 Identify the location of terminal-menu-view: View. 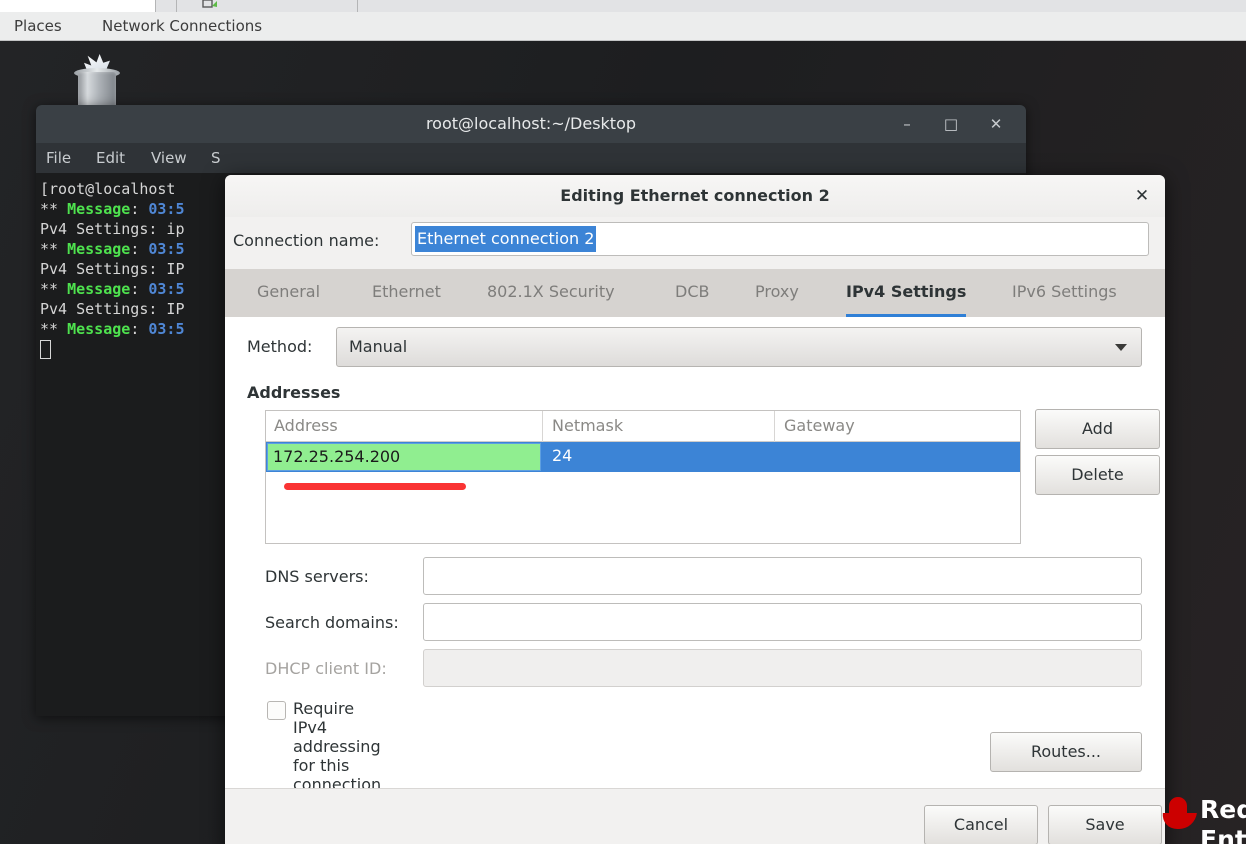
(169, 158).